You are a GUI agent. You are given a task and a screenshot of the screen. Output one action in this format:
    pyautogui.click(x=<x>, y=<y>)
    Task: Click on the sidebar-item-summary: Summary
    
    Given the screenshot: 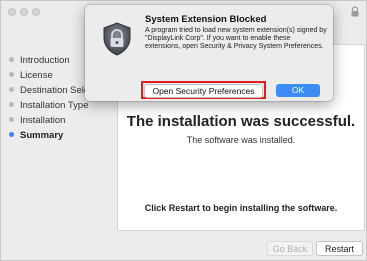 What is the action you would take?
    pyautogui.click(x=36, y=135)
    